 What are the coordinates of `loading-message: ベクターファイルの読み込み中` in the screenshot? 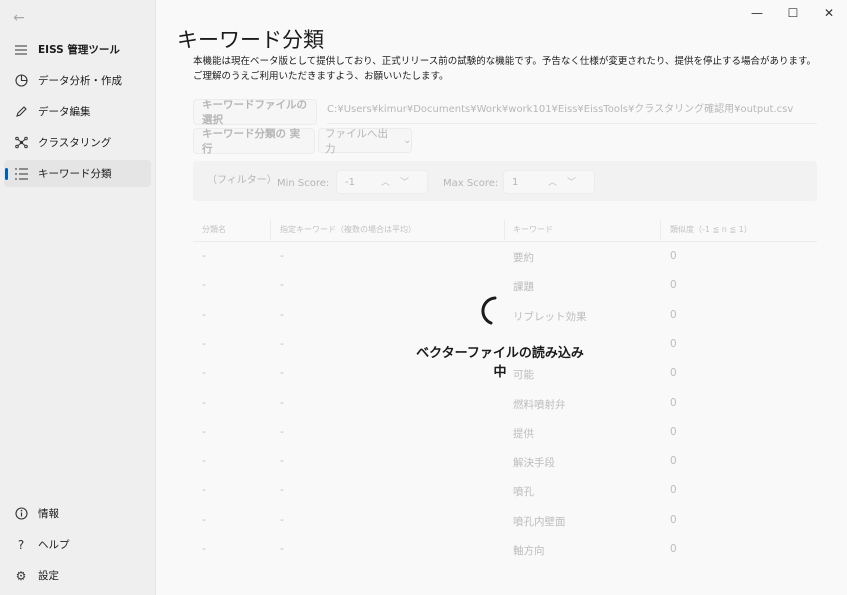 It's located at (500, 363).